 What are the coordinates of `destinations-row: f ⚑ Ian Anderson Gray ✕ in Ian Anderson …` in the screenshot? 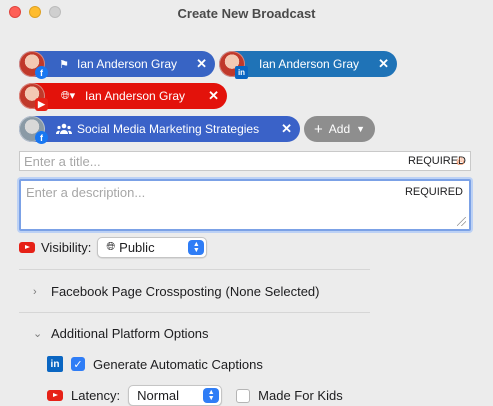 It's located at (208, 65).